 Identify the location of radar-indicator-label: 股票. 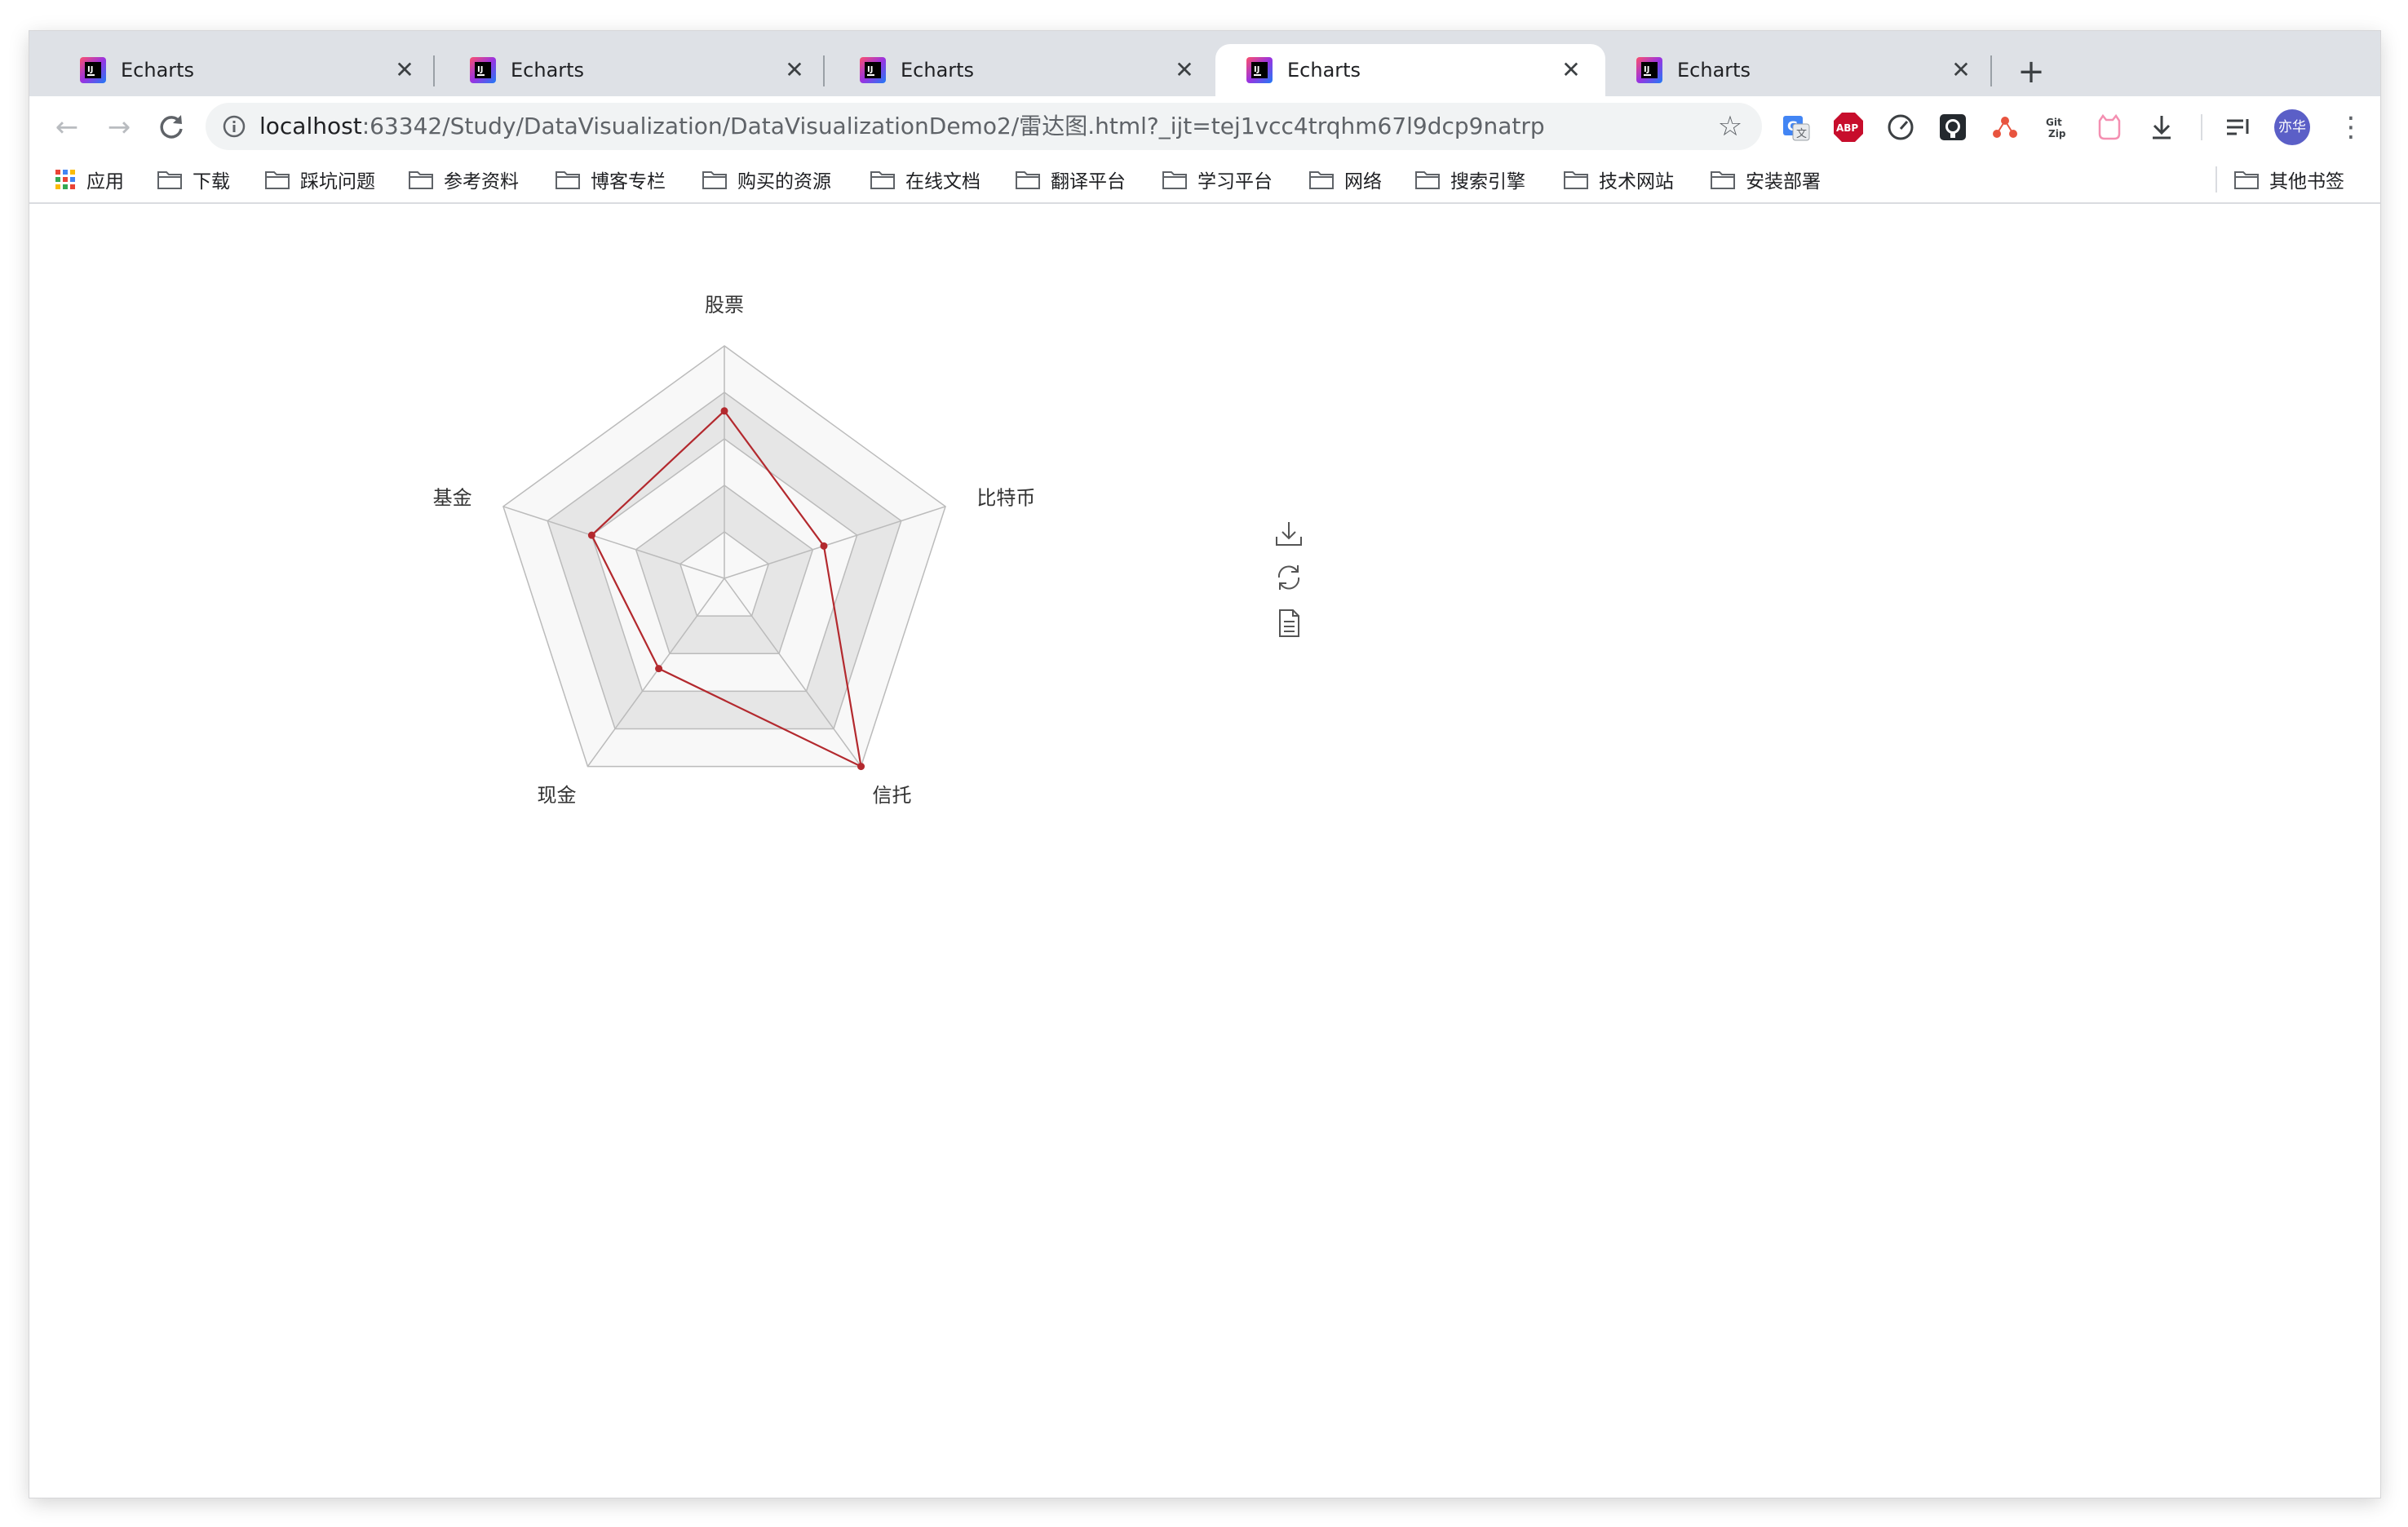
(724, 305).